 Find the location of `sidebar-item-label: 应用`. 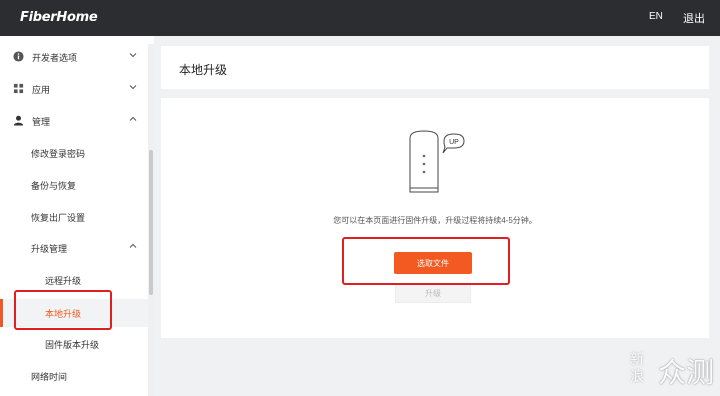

sidebar-item-label: 应用 is located at coordinates (41, 90).